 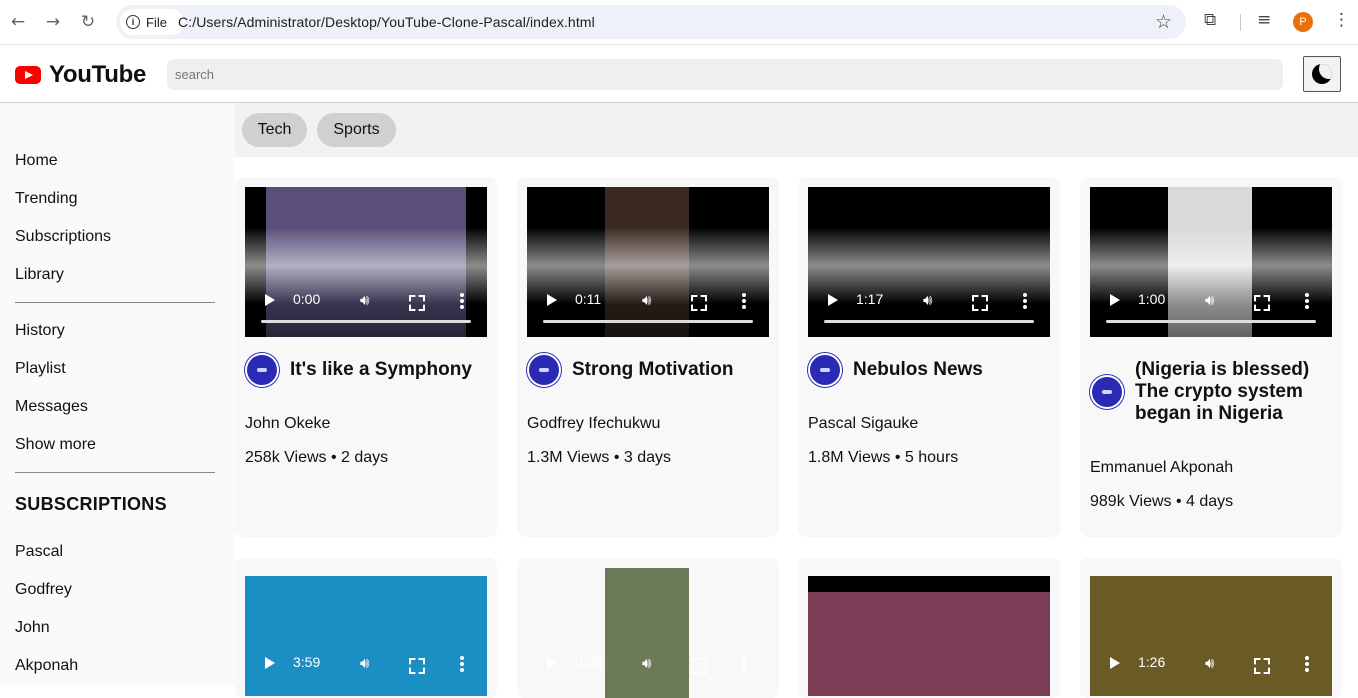 What do you see at coordinates (929, 636) in the screenshot?
I see `video-player` at bounding box center [929, 636].